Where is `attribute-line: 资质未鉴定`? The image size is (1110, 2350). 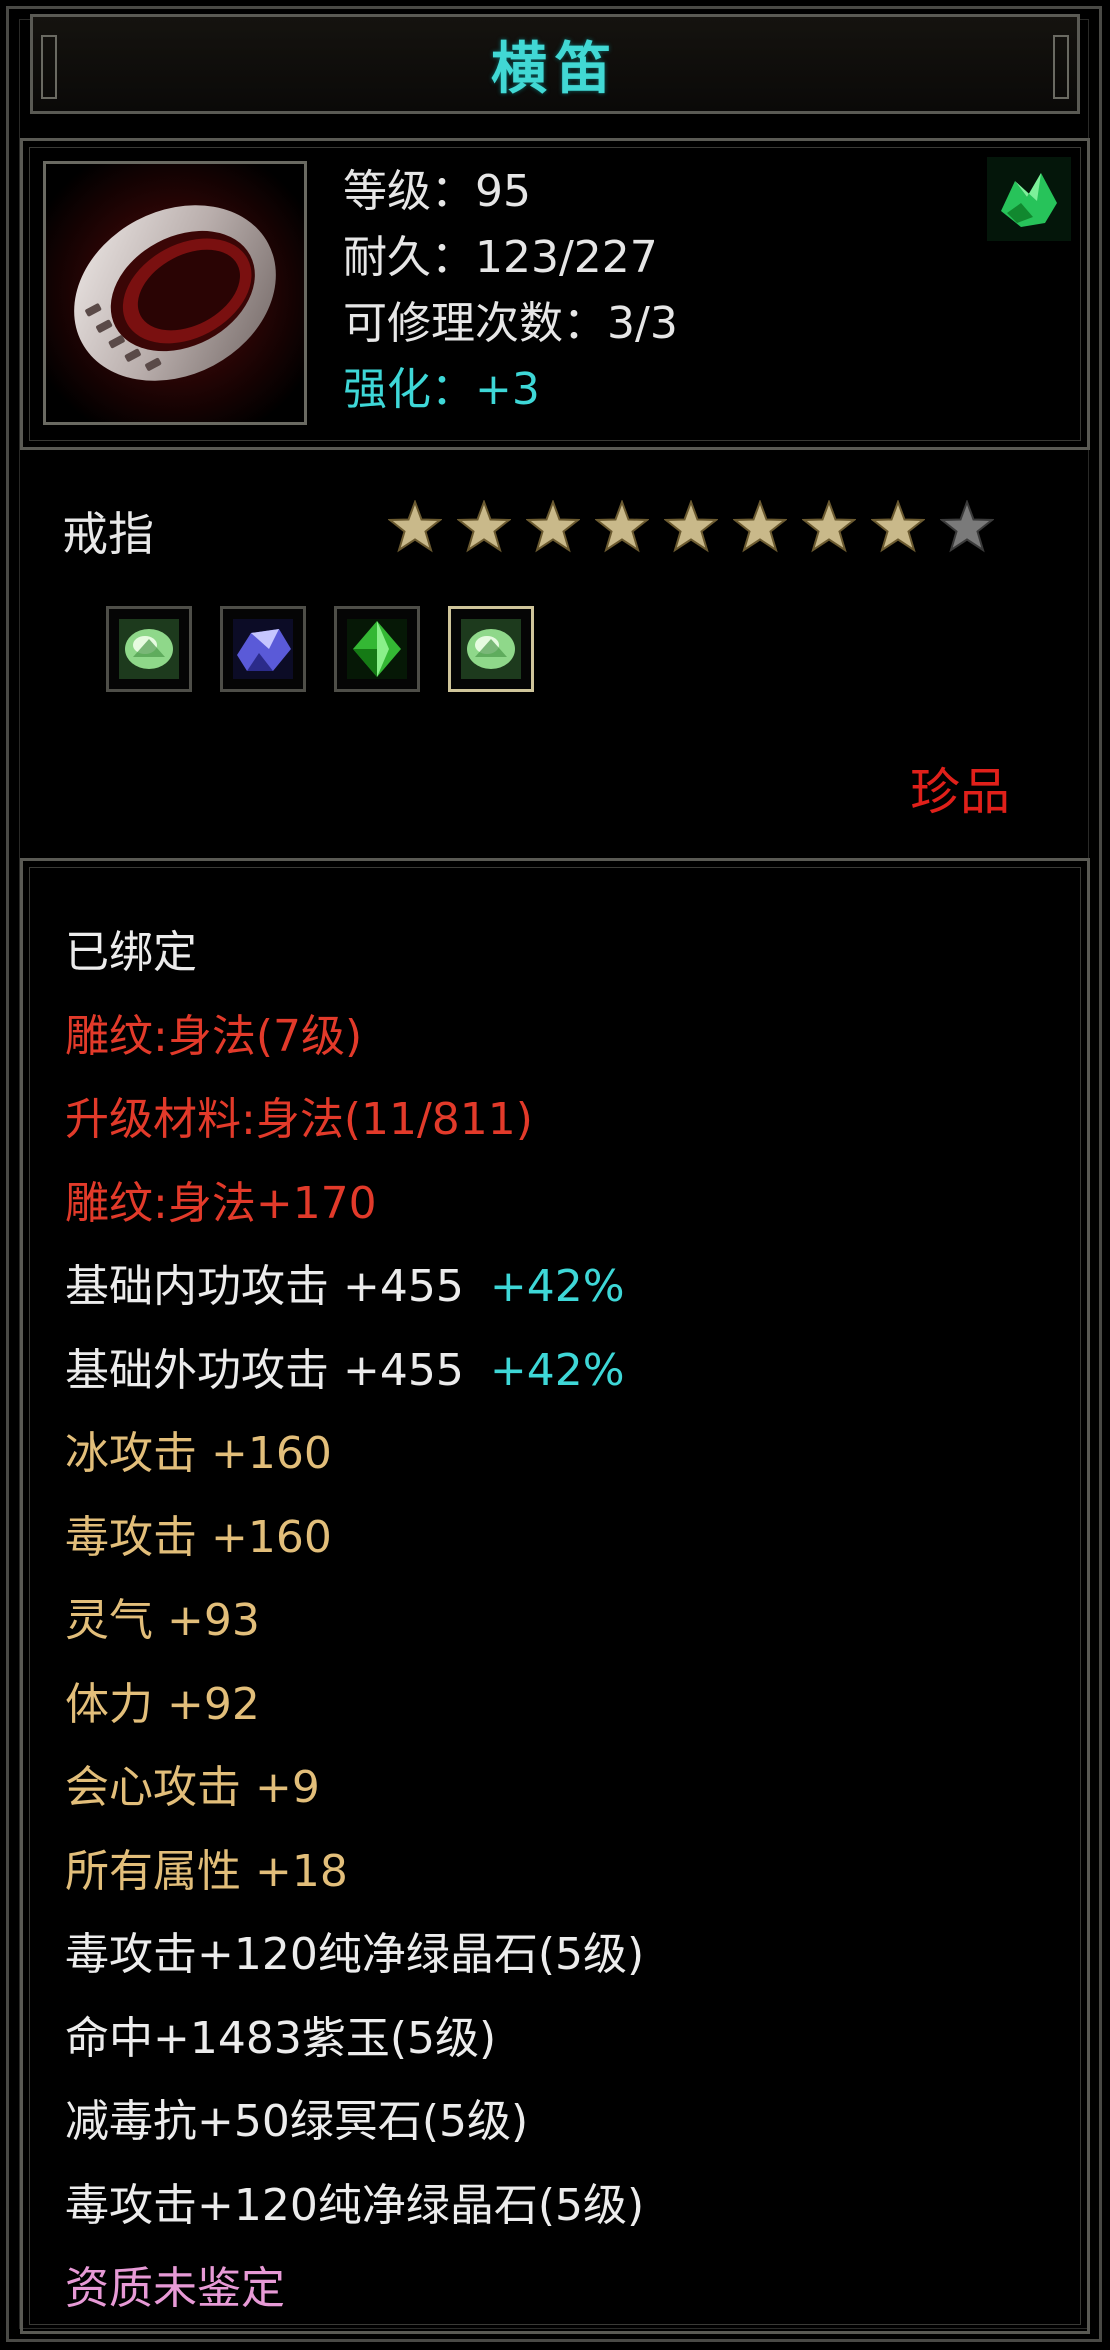 attribute-line: 资质未鉴定 is located at coordinates (354, 2289).